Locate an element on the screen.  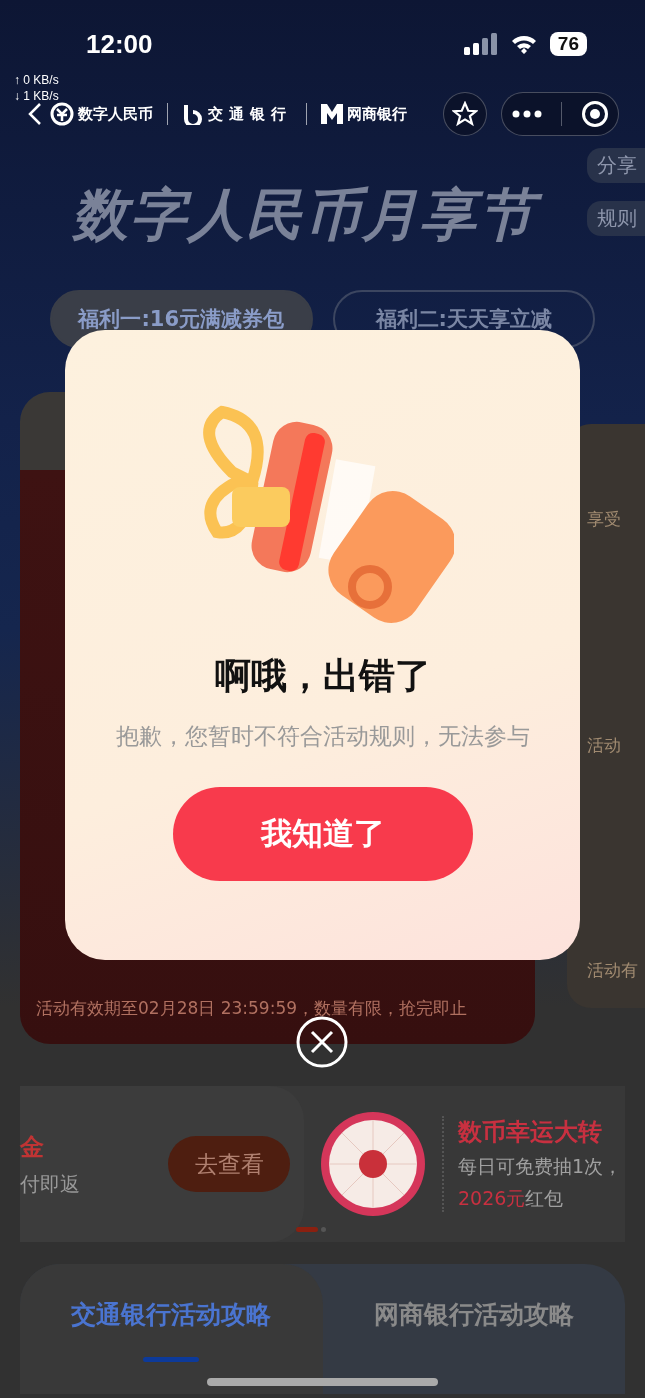
battery-level: 76 is located at coordinates (568, 44).